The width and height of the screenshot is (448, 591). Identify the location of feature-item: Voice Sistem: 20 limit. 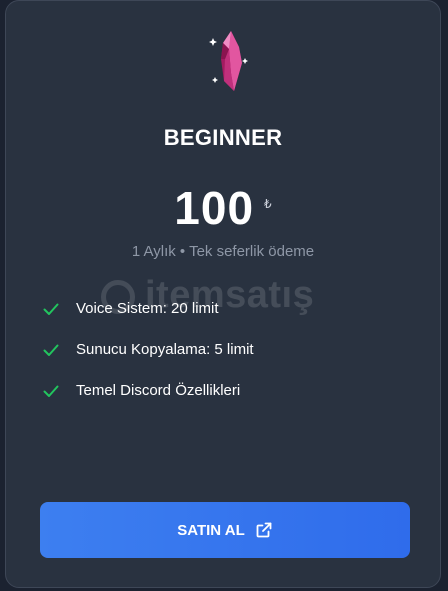
(148, 308).